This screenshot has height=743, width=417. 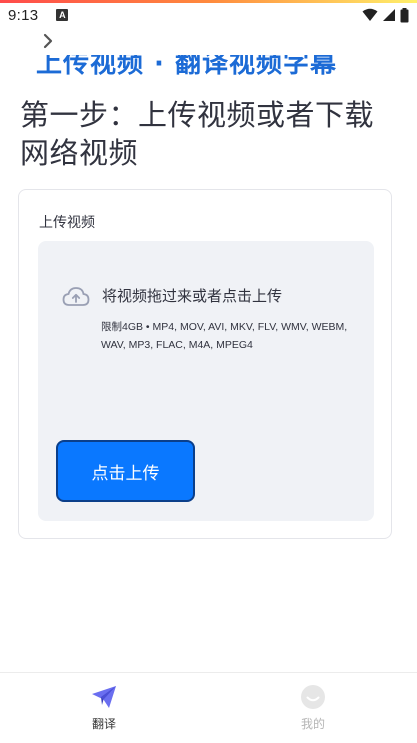 I want to click on paper-plane-icon, so click(x=104, y=697).